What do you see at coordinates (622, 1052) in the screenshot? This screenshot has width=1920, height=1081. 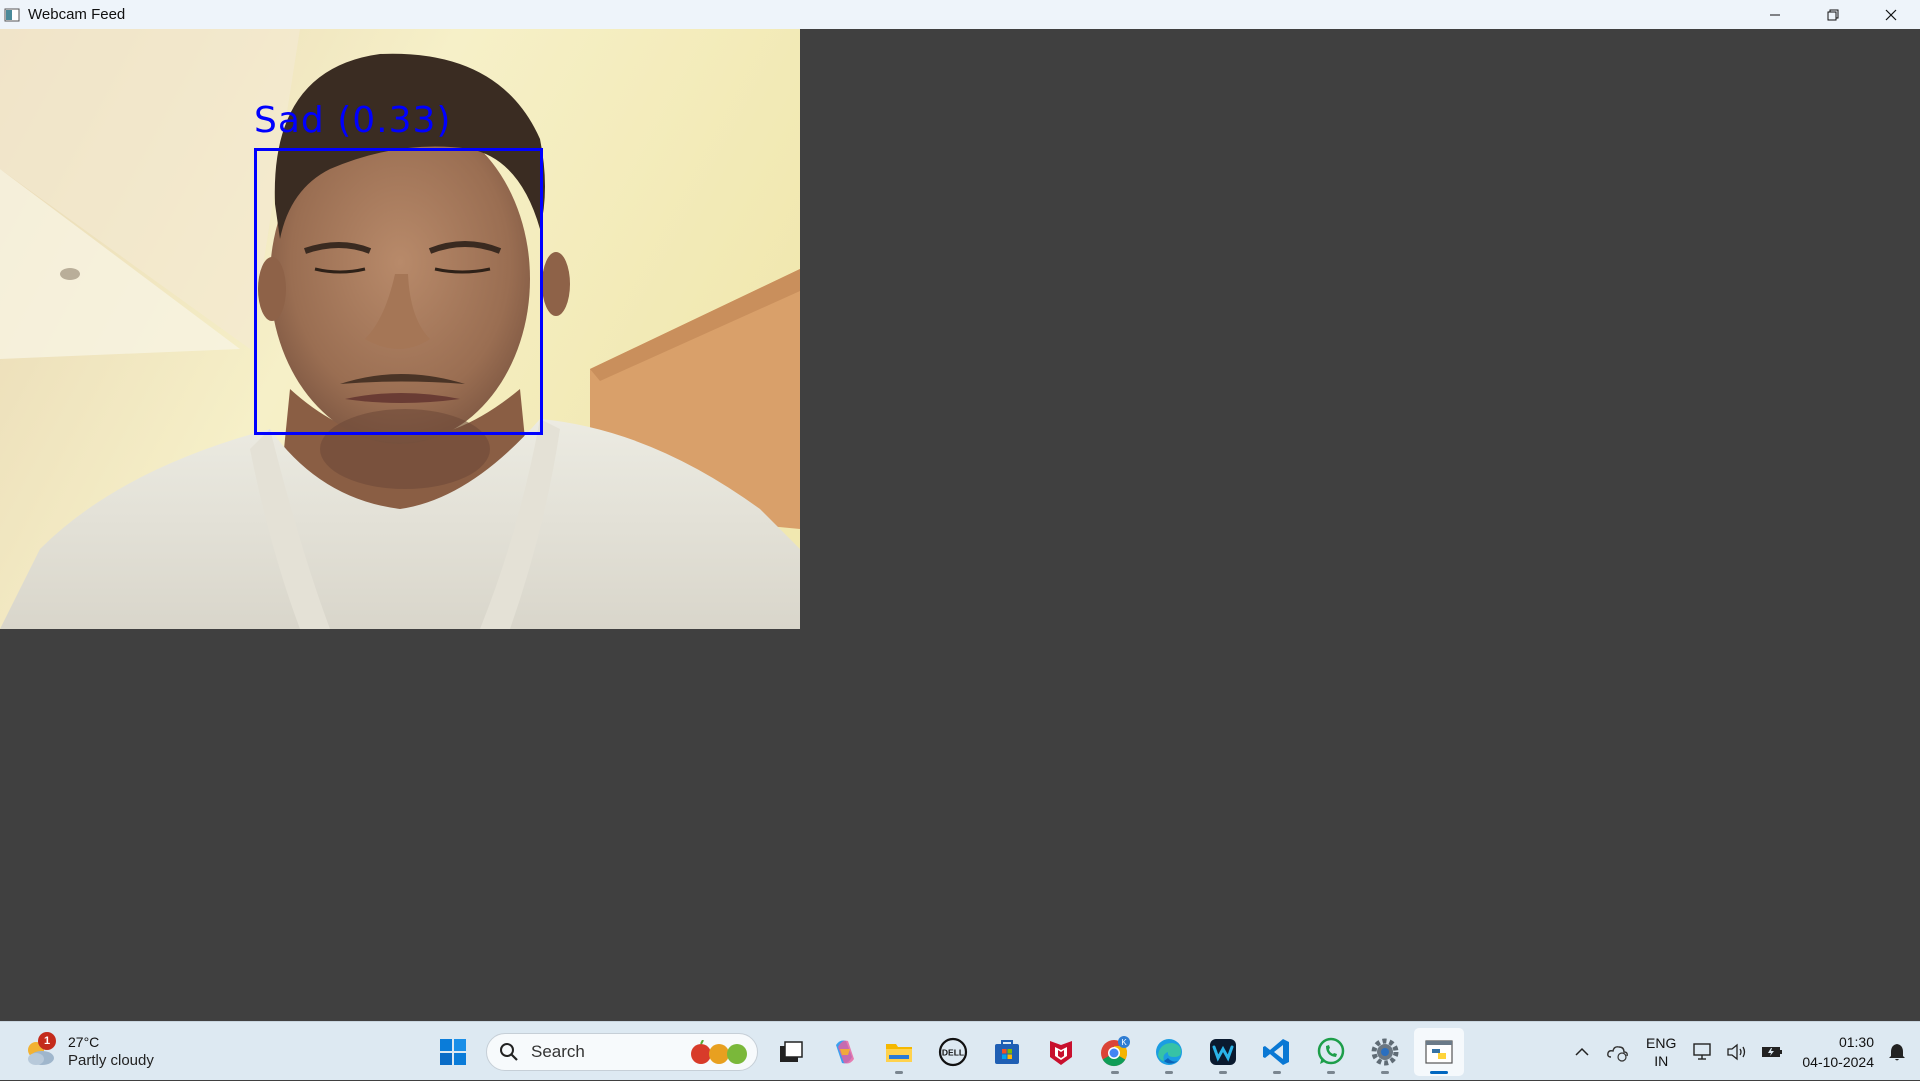 I see `search-box: Search` at bounding box center [622, 1052].